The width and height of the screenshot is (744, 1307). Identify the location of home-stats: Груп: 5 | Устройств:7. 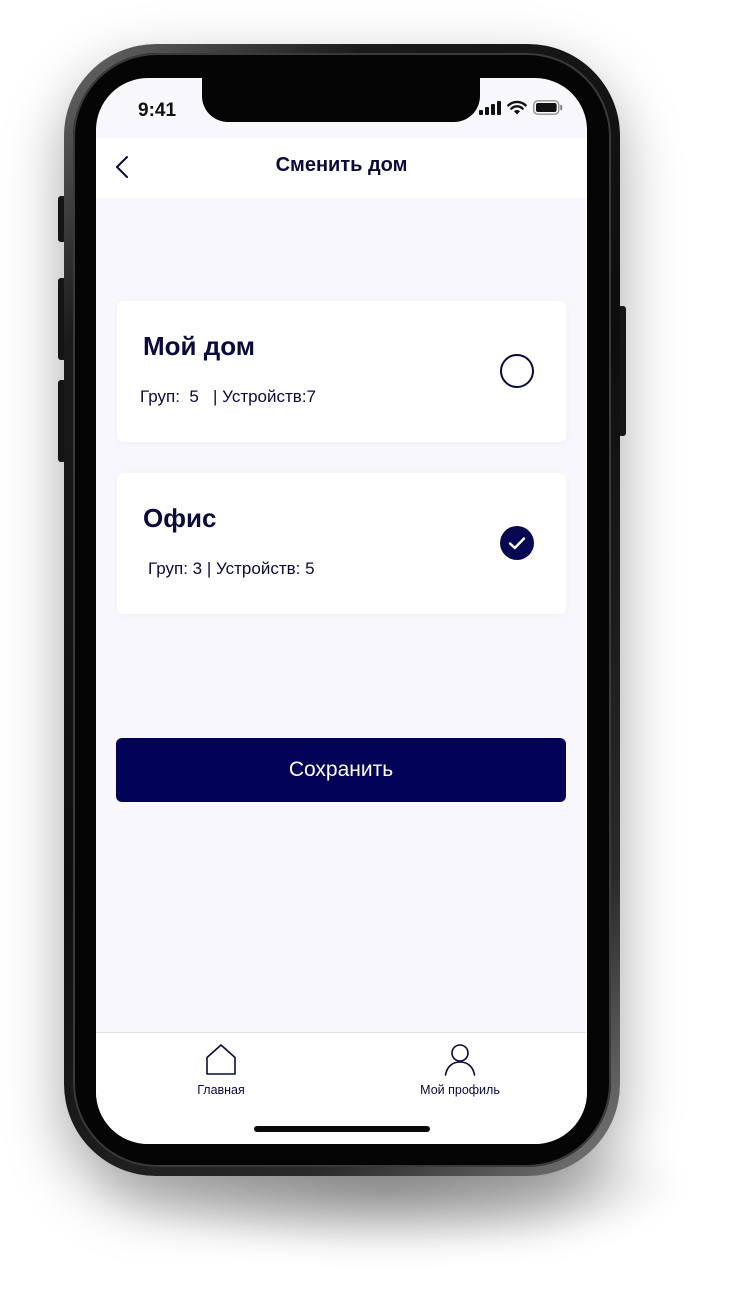
(228, 396).